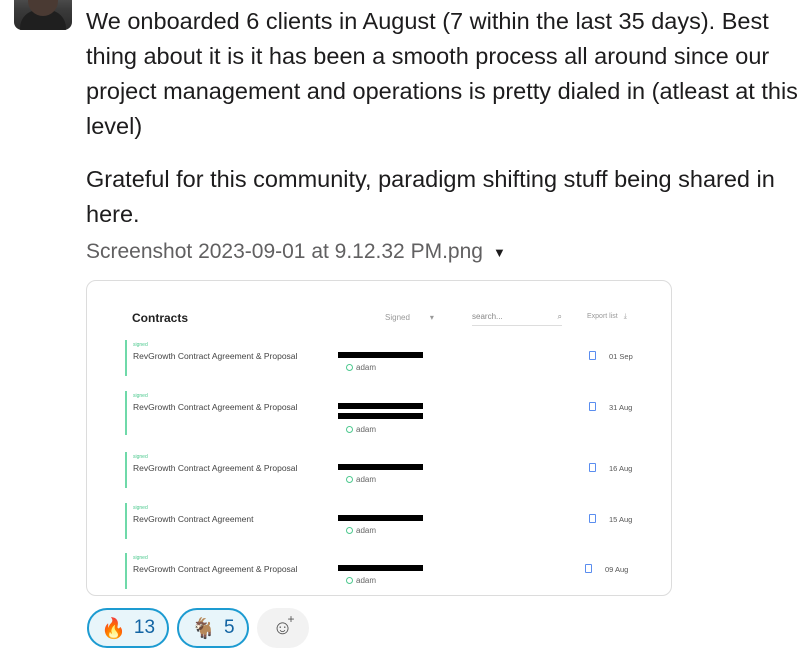 The height and width of the screenshot is (660, 805). Describe the element at coordinates (621, 519) in the screenshot. I see `contract-date: 15 Aug` at that location.